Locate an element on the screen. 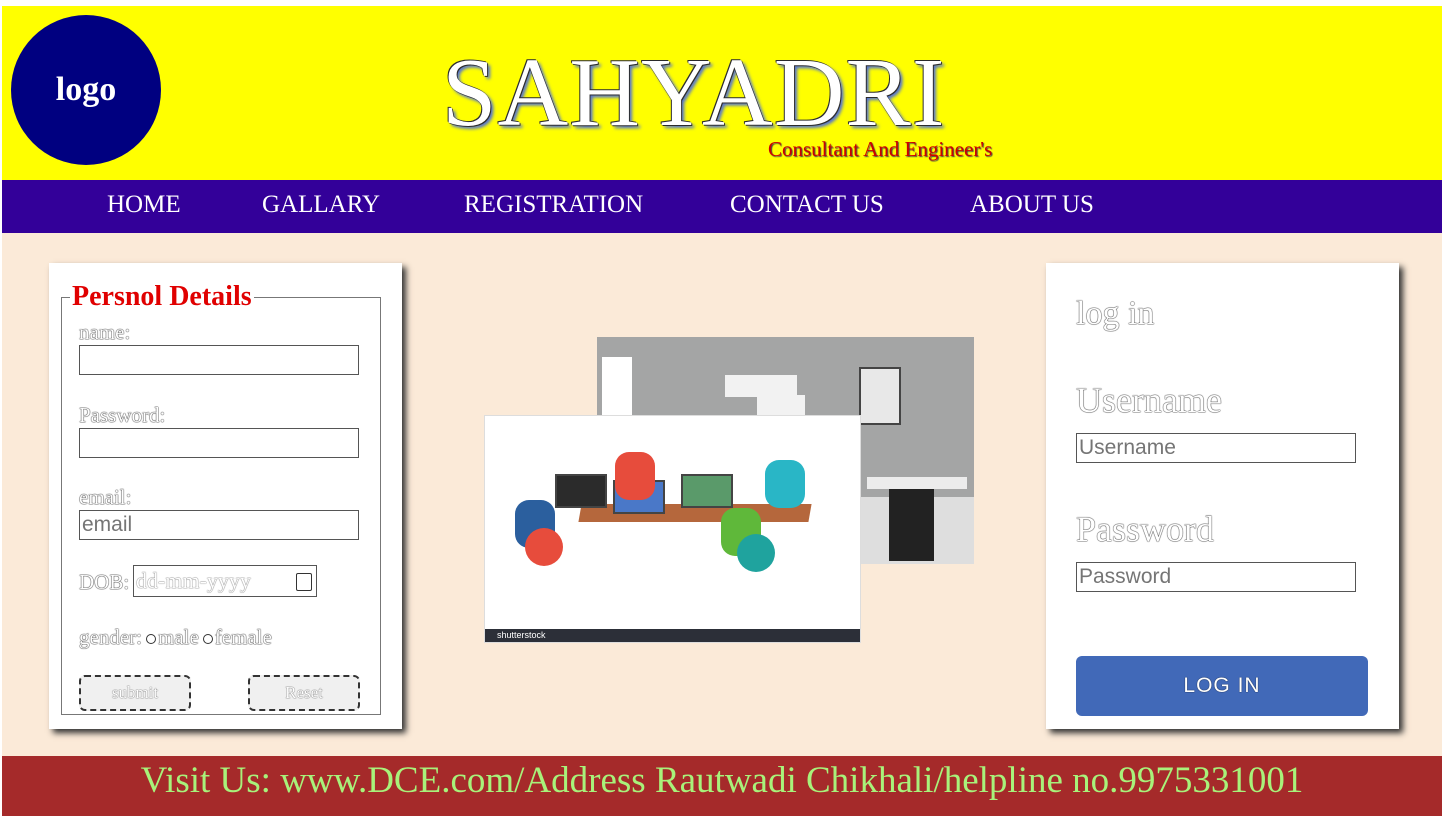 This screenshot has width=1449, height=822. dob-input: dd-mm-yyyy is located at coordinates (225, 581).